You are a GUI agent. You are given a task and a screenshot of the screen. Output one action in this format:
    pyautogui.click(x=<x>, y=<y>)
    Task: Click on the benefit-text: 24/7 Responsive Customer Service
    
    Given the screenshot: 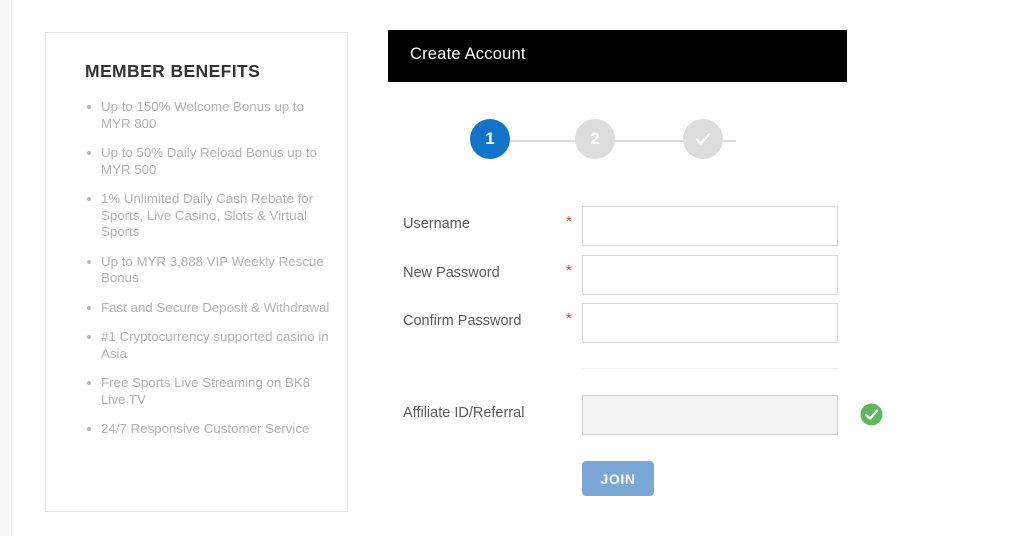 What is the action you would take?
    pyautogui.click(x=205, y=428)
    